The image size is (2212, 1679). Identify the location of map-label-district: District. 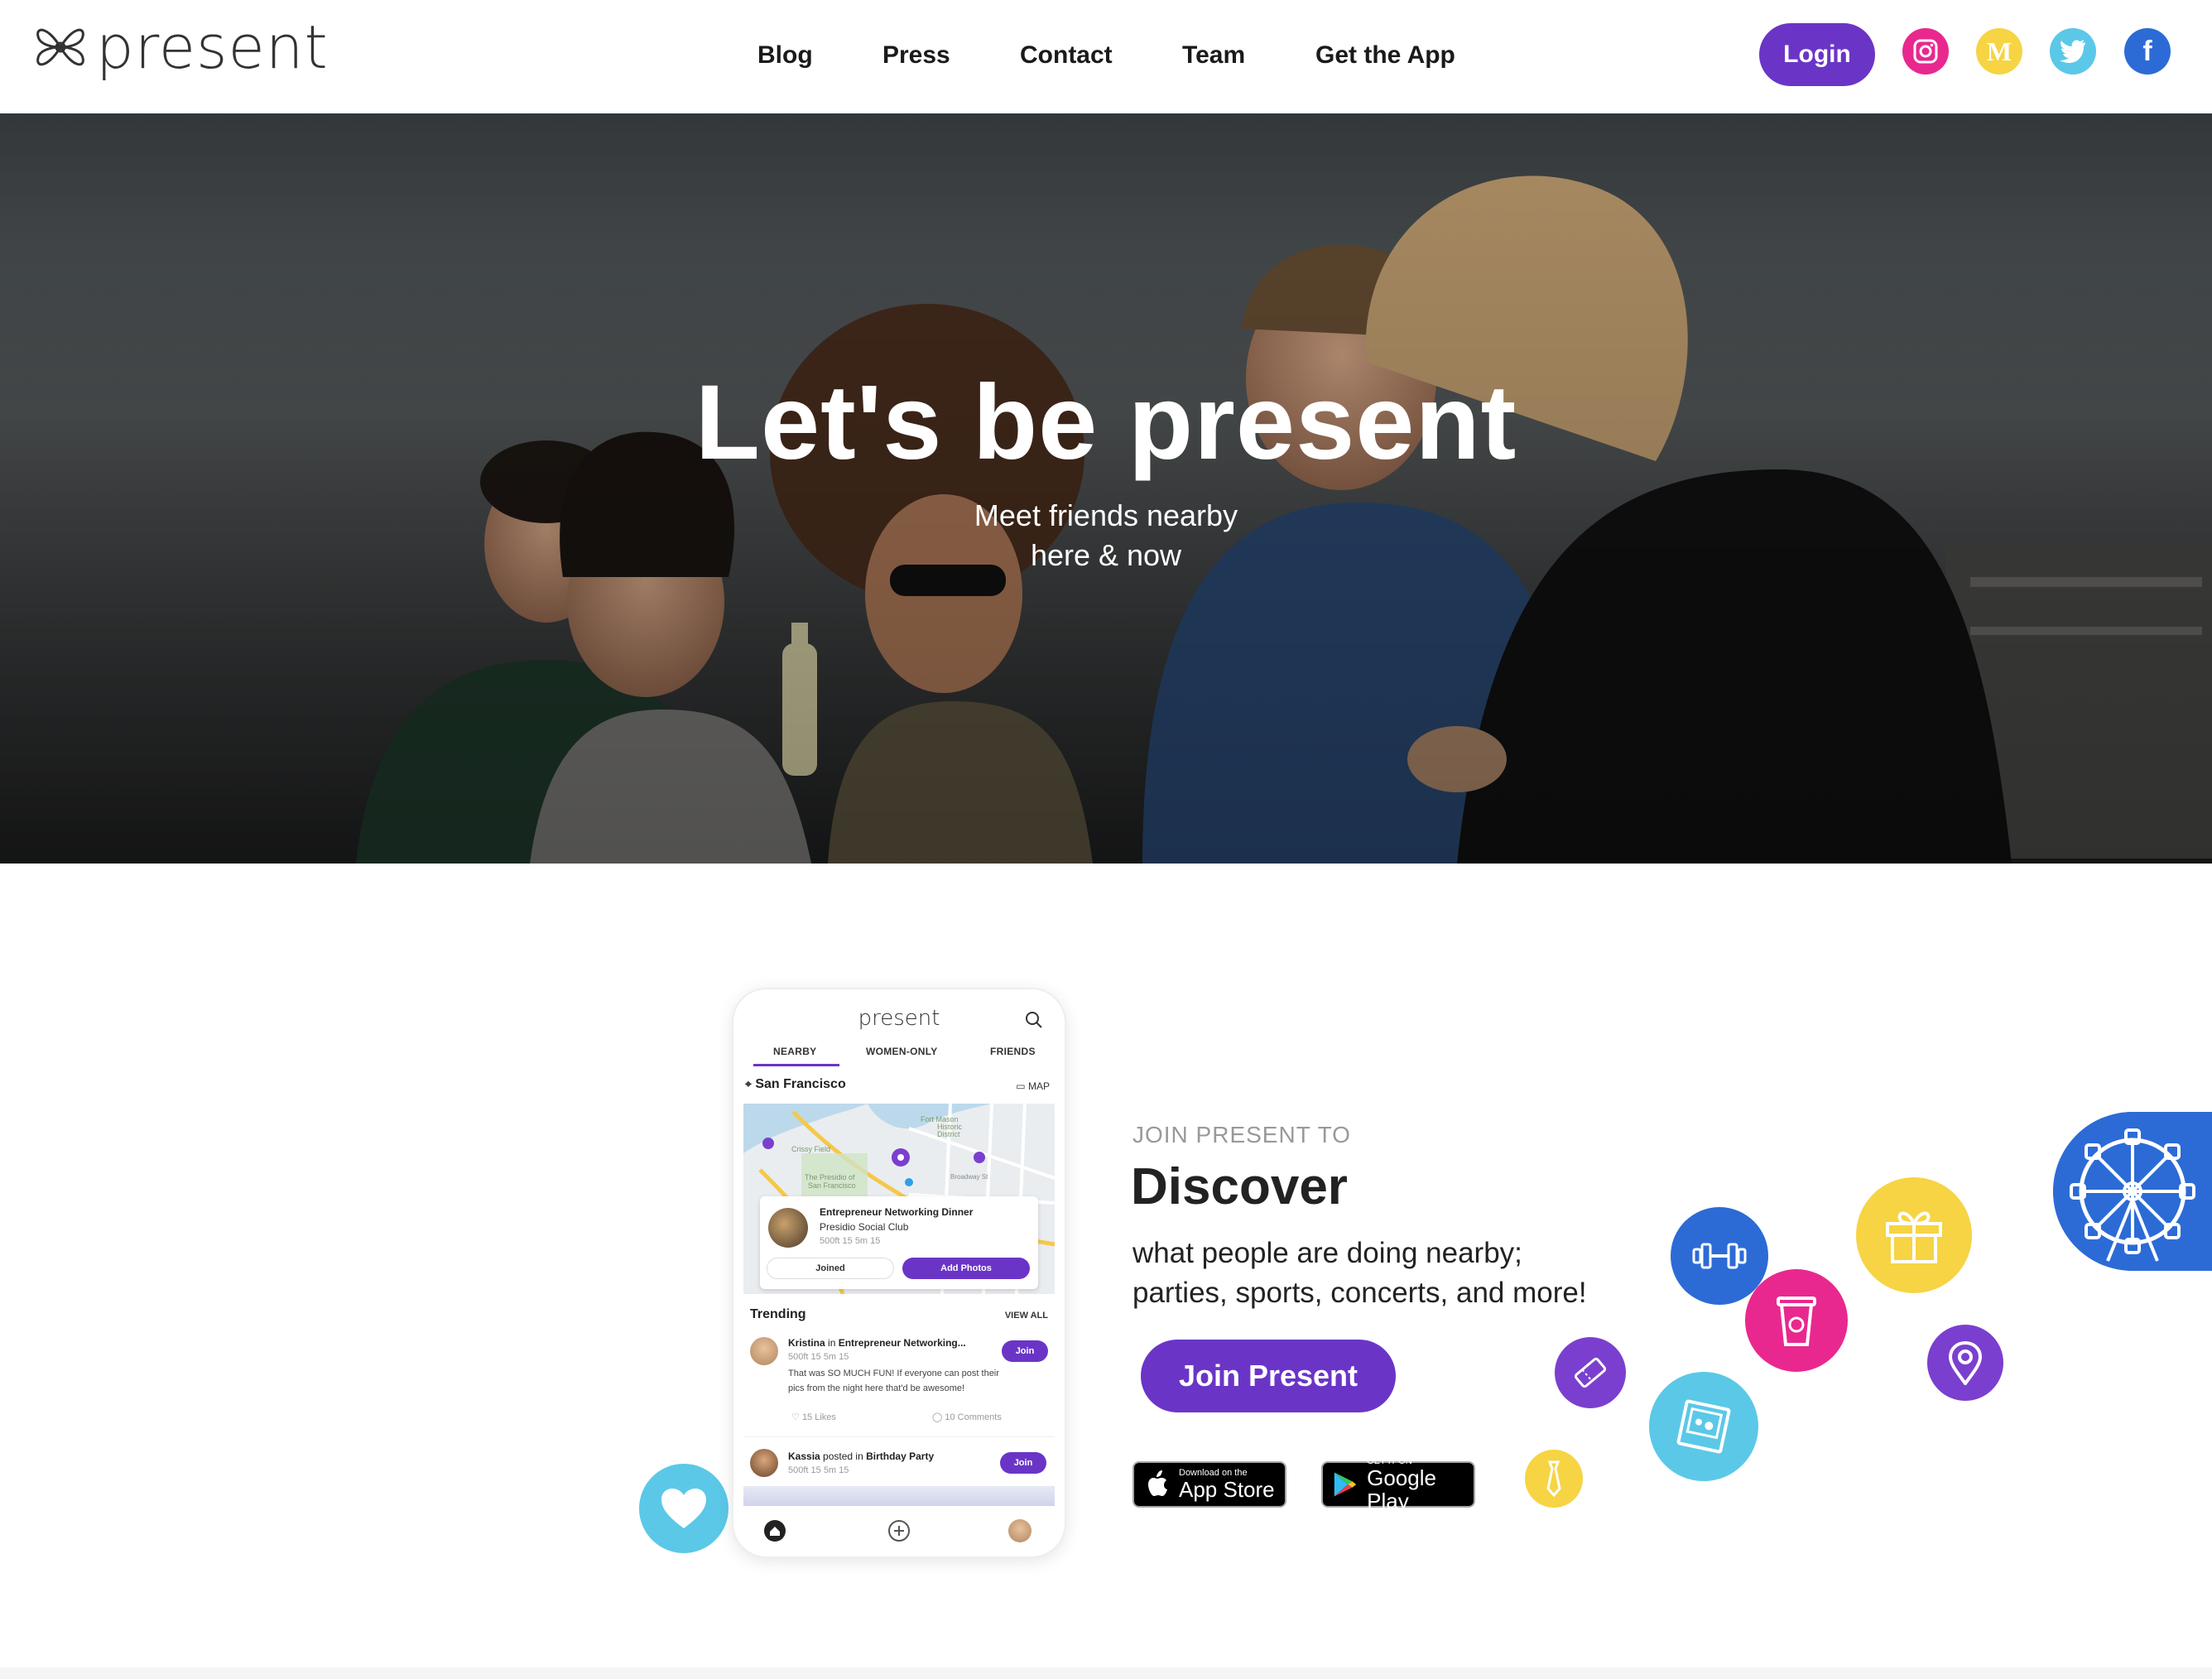
(948, 1134).